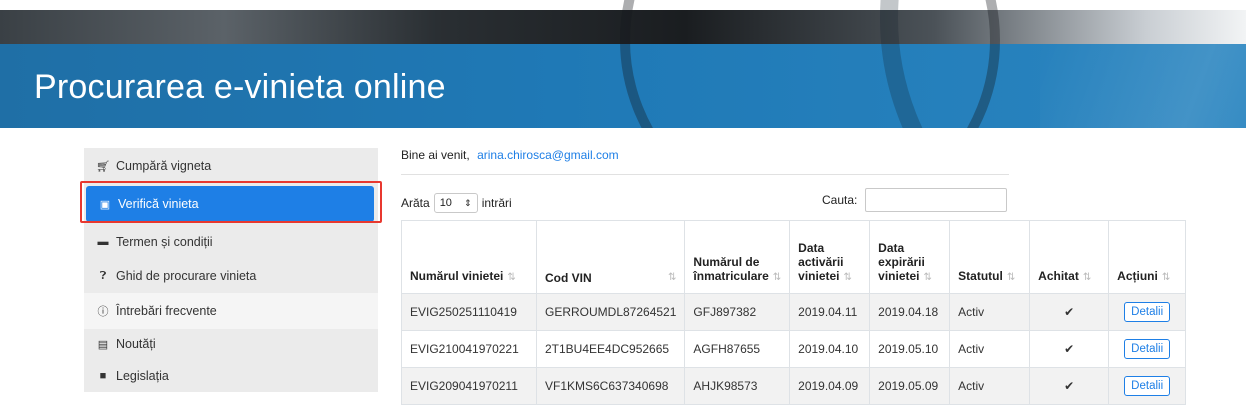 Image resolution: width=1246 pixels, height=416 pixels. Describe the element at coordinates (830, 257) in the screenshot. I see `column-header-activation-date: Data activării vinietei ⇅` at that location.